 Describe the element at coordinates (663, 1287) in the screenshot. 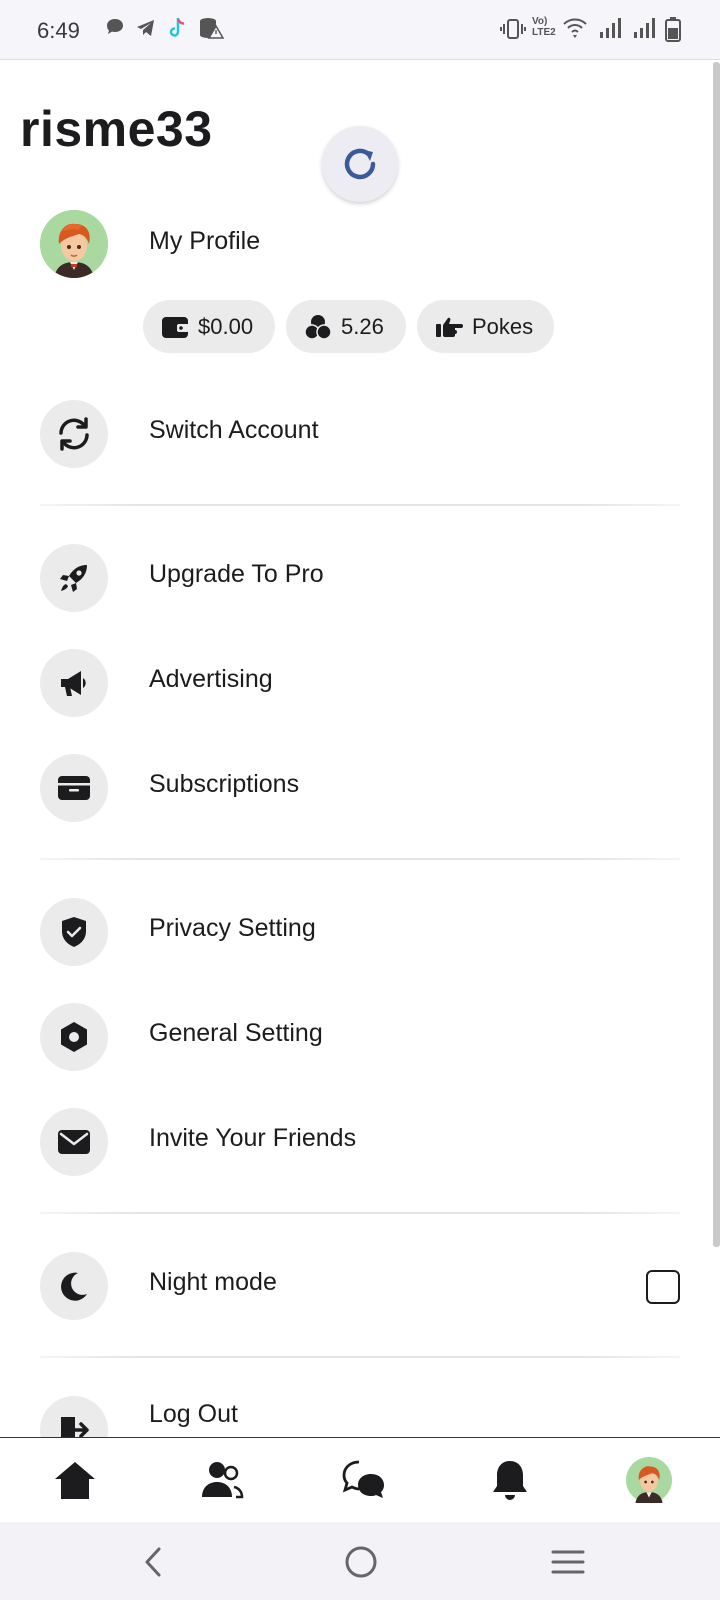

I see `night-mode-checkbox` at that location.